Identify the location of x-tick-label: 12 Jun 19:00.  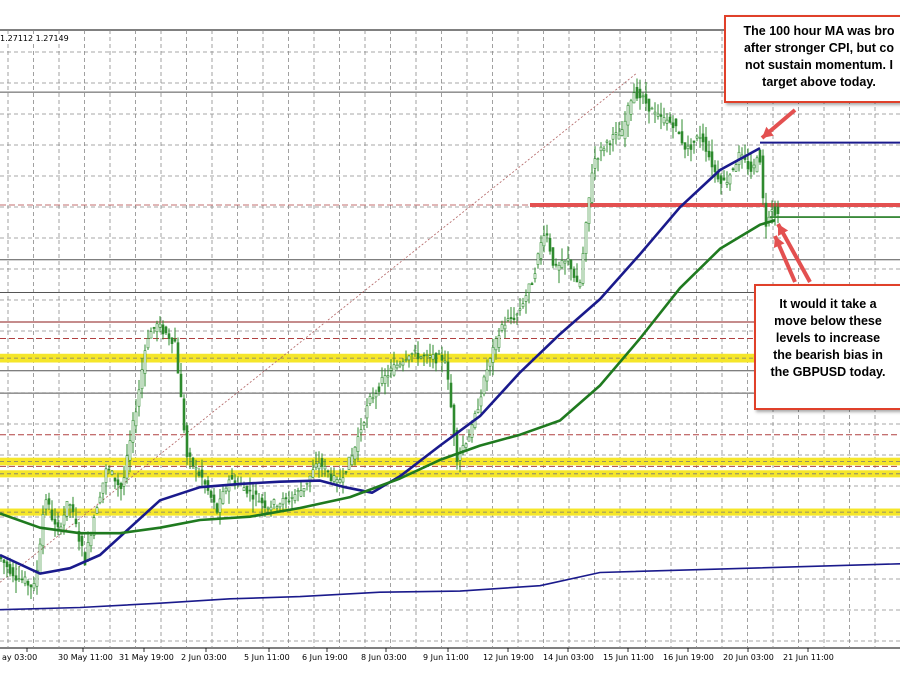
(508, 657).